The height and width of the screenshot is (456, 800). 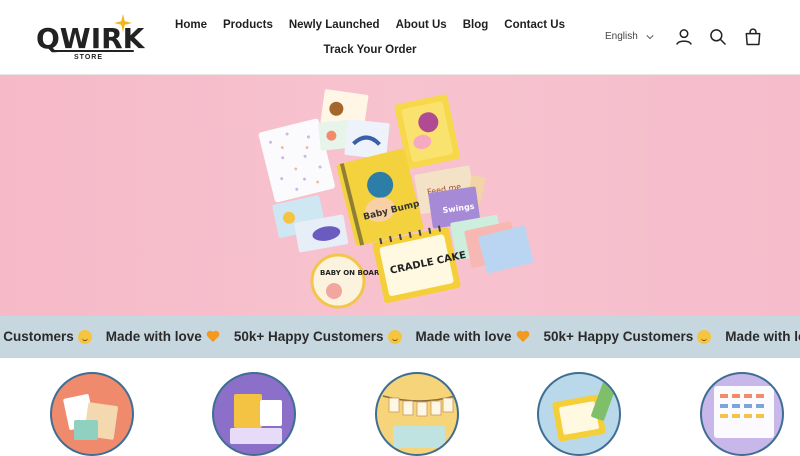 I want to click on nav-track-order: Track Your Order, so click(x=370, y=50).